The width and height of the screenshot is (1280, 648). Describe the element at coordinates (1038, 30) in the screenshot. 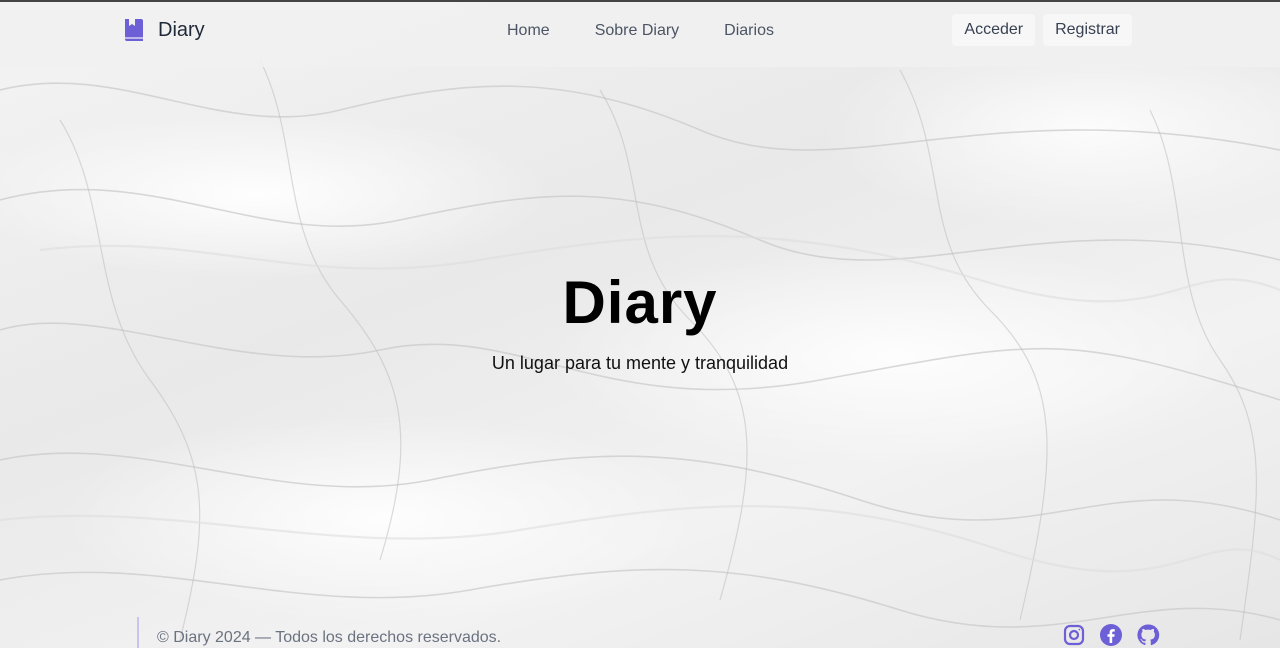

I see `auth-buttons: Acceder Registrar` at that location.